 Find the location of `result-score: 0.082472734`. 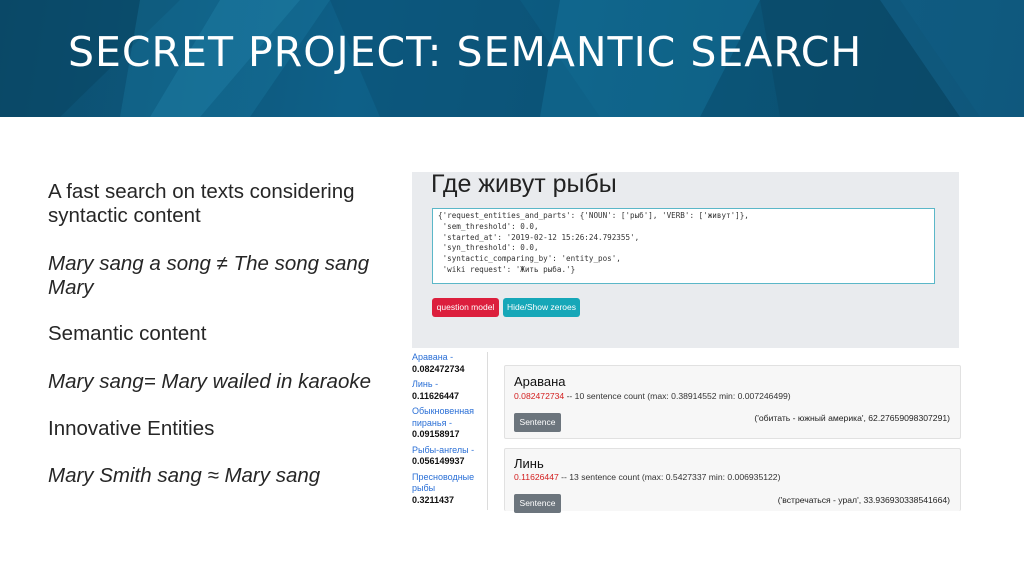

result-score: 0.082472734 is located at coordinates (539, 396).